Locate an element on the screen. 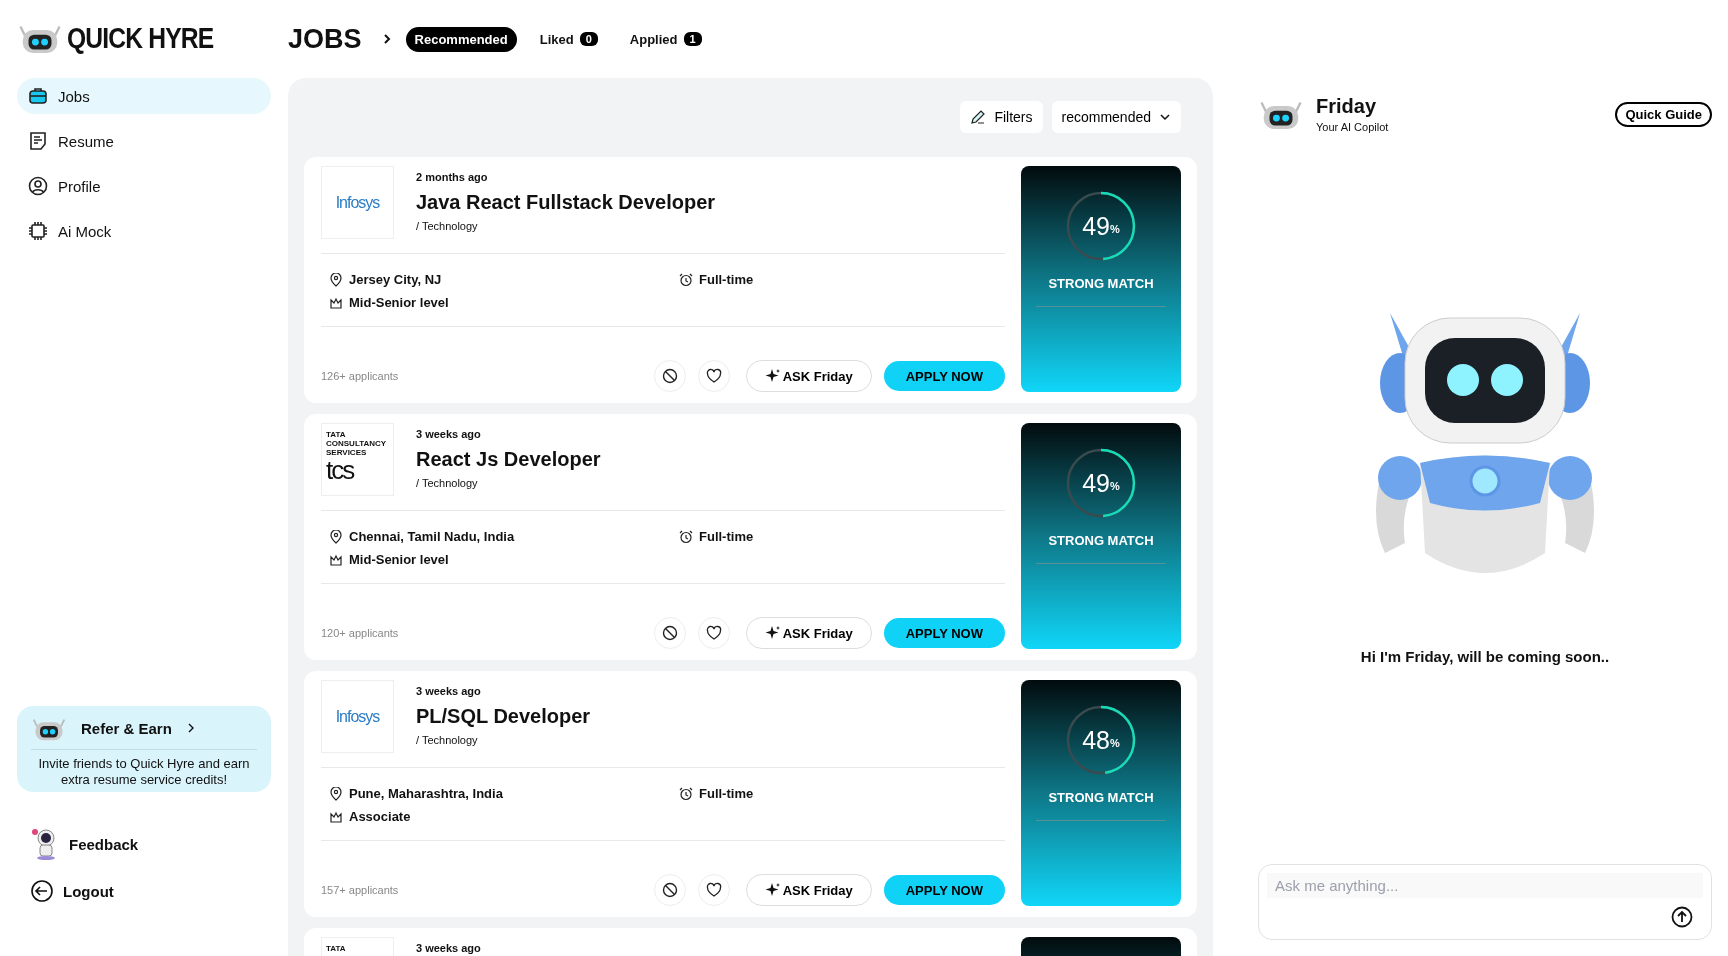  filters-button: Filters is located at coordinates (1001, 117).